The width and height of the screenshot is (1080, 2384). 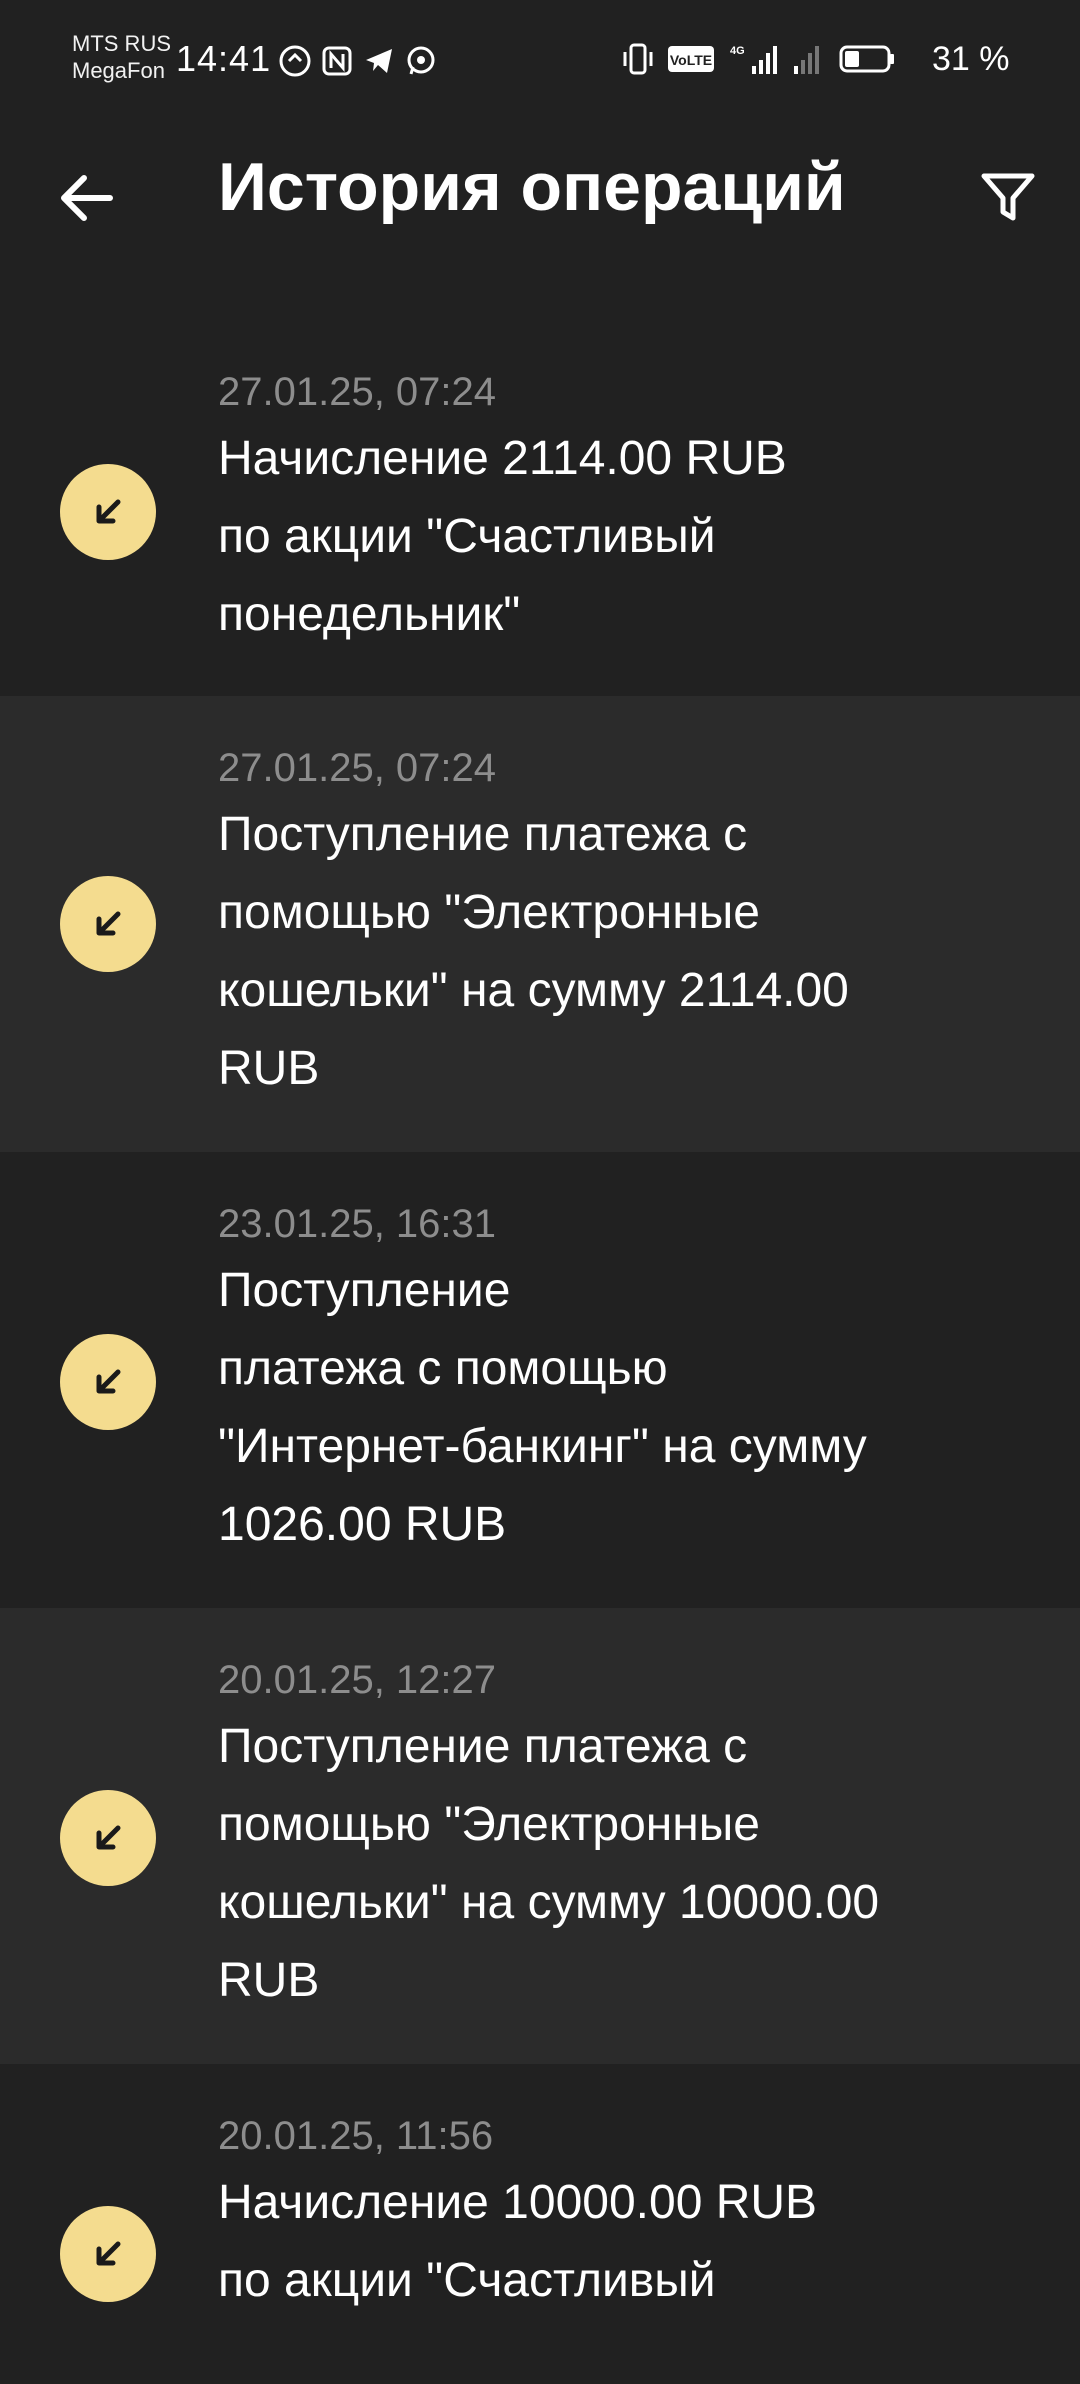 I want to click on description-line: 1026.00 RUB, so click(x=362, y=1524).